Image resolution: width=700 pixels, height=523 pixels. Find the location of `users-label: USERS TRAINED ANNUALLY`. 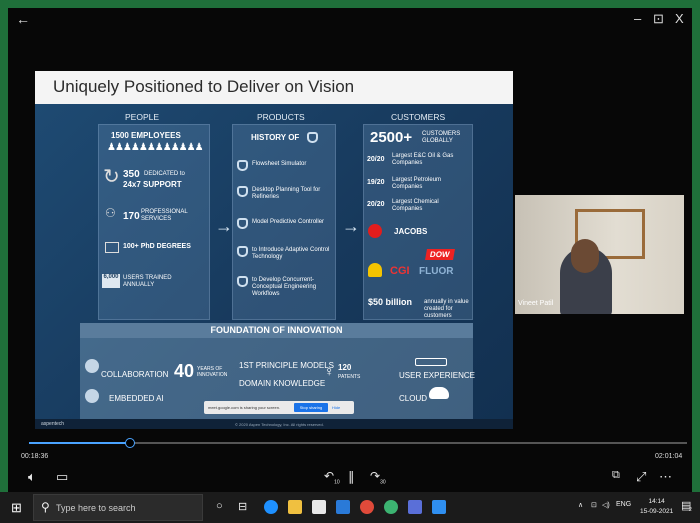

users-label: USERS TRAINED ANNUALLY is located at coordinates (147, 281).